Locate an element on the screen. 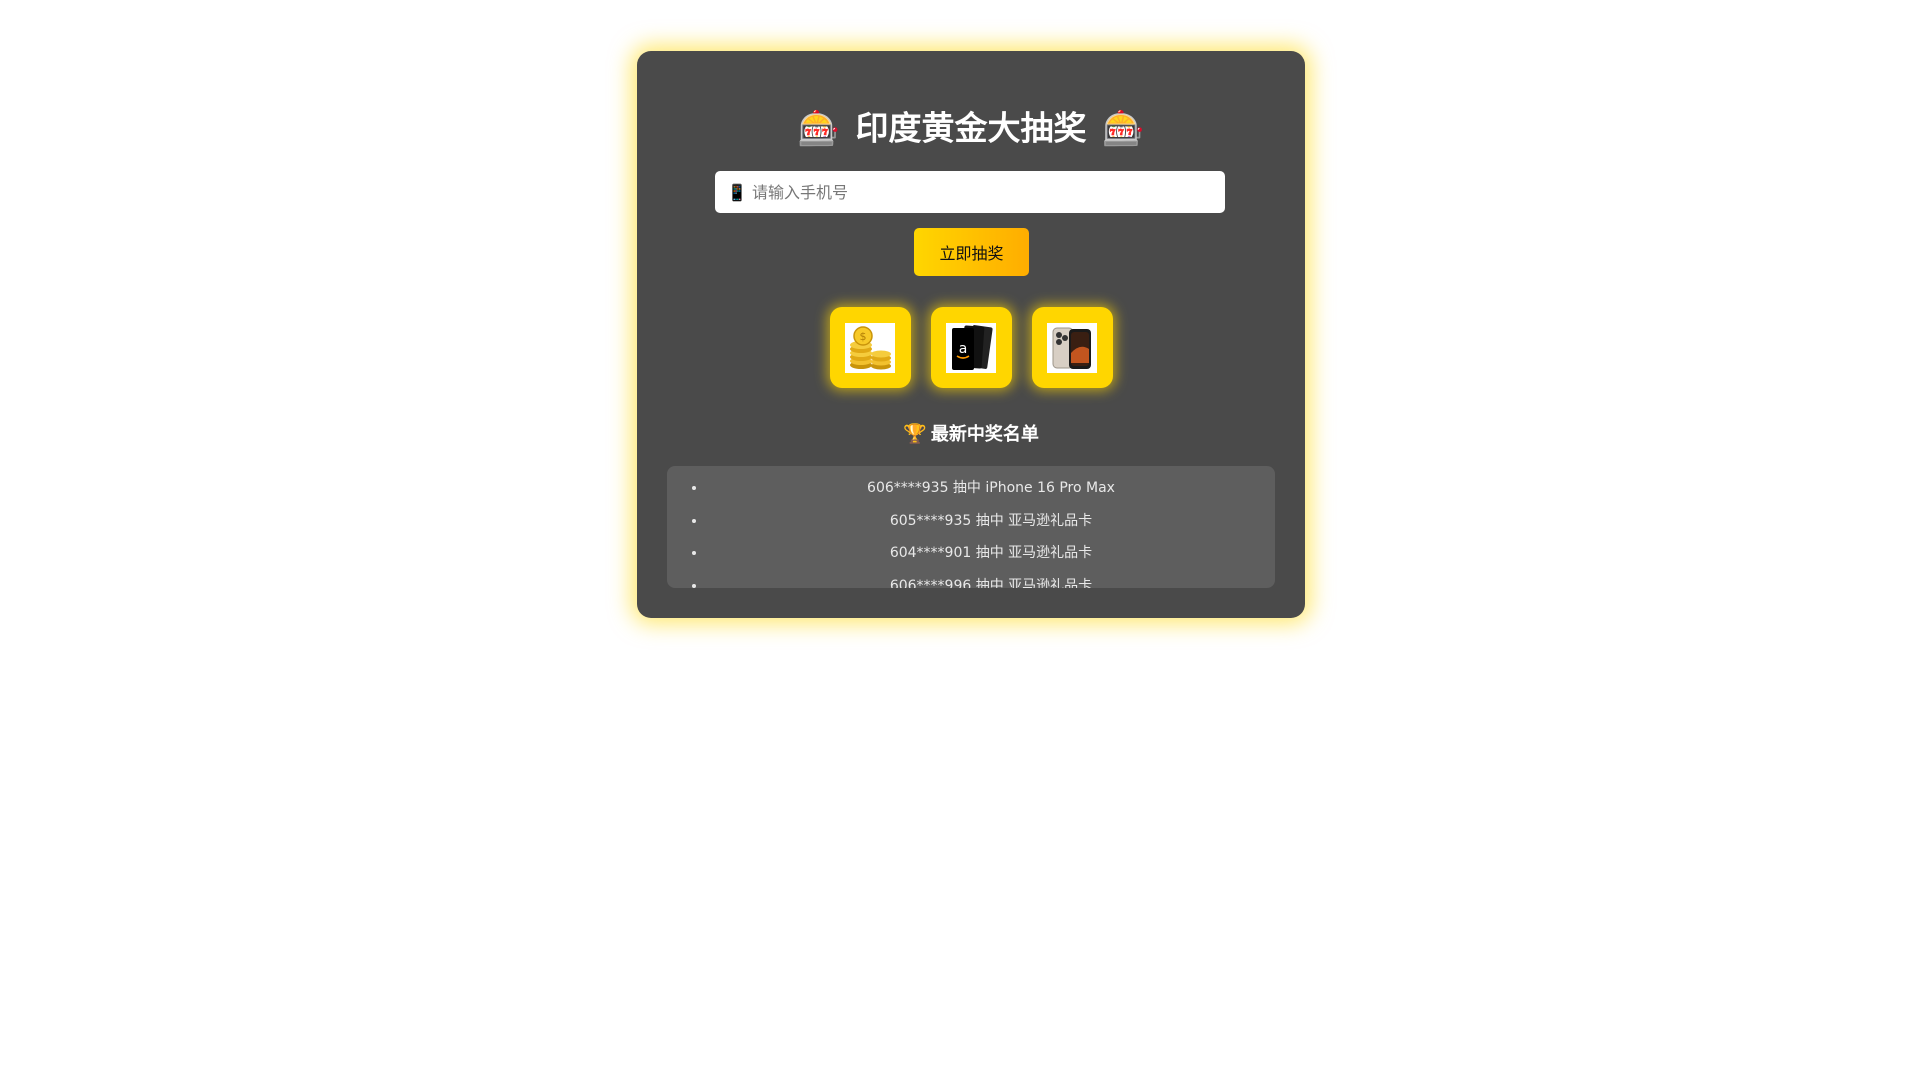 Image resolution: width=1920 pixels, height=1080 pixels. list-item: 606****935 抽中 iPhone 16 Pro Max is located at coordinates (991, 488).